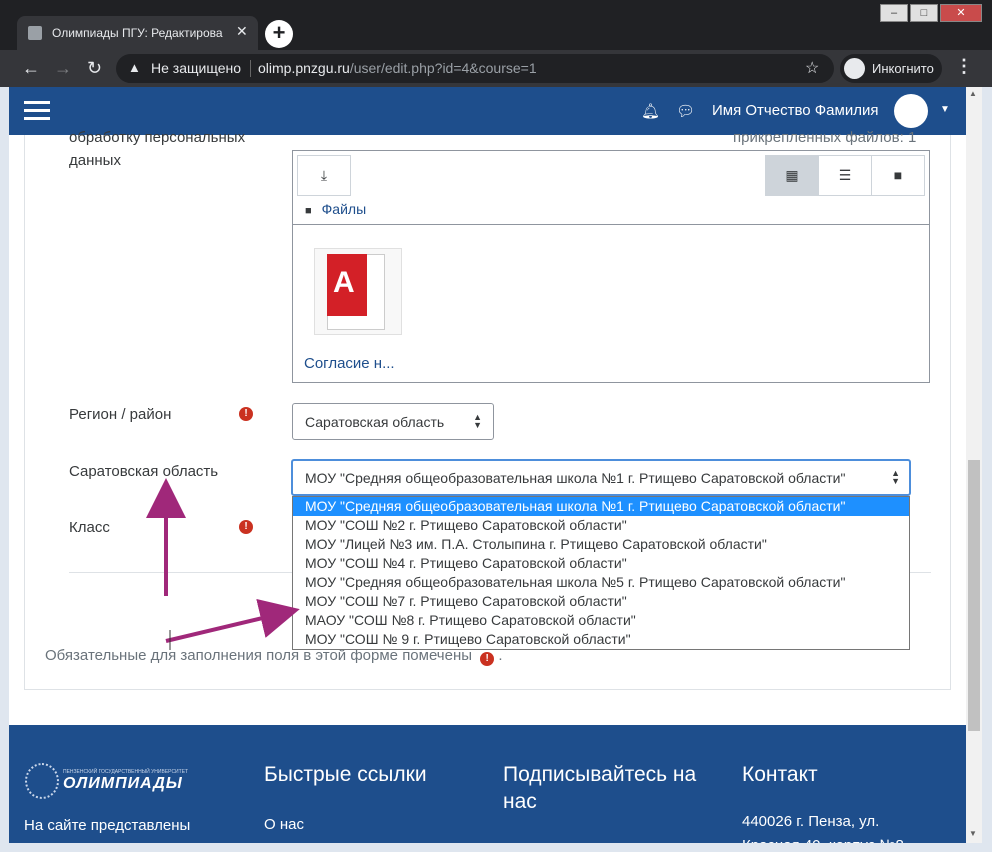  What do you see at coordinates (845, 175) in the screenshot?
I see `list-view-icon: ☰` at bounding box center [845, 175].